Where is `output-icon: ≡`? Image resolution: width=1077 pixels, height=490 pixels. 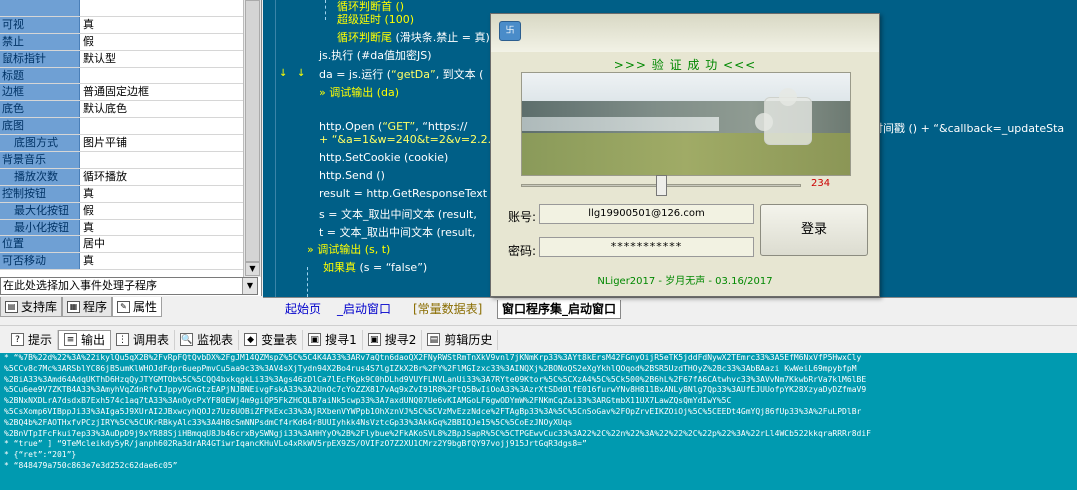
output-icon: ≡ is located at coordinates (71, 339).